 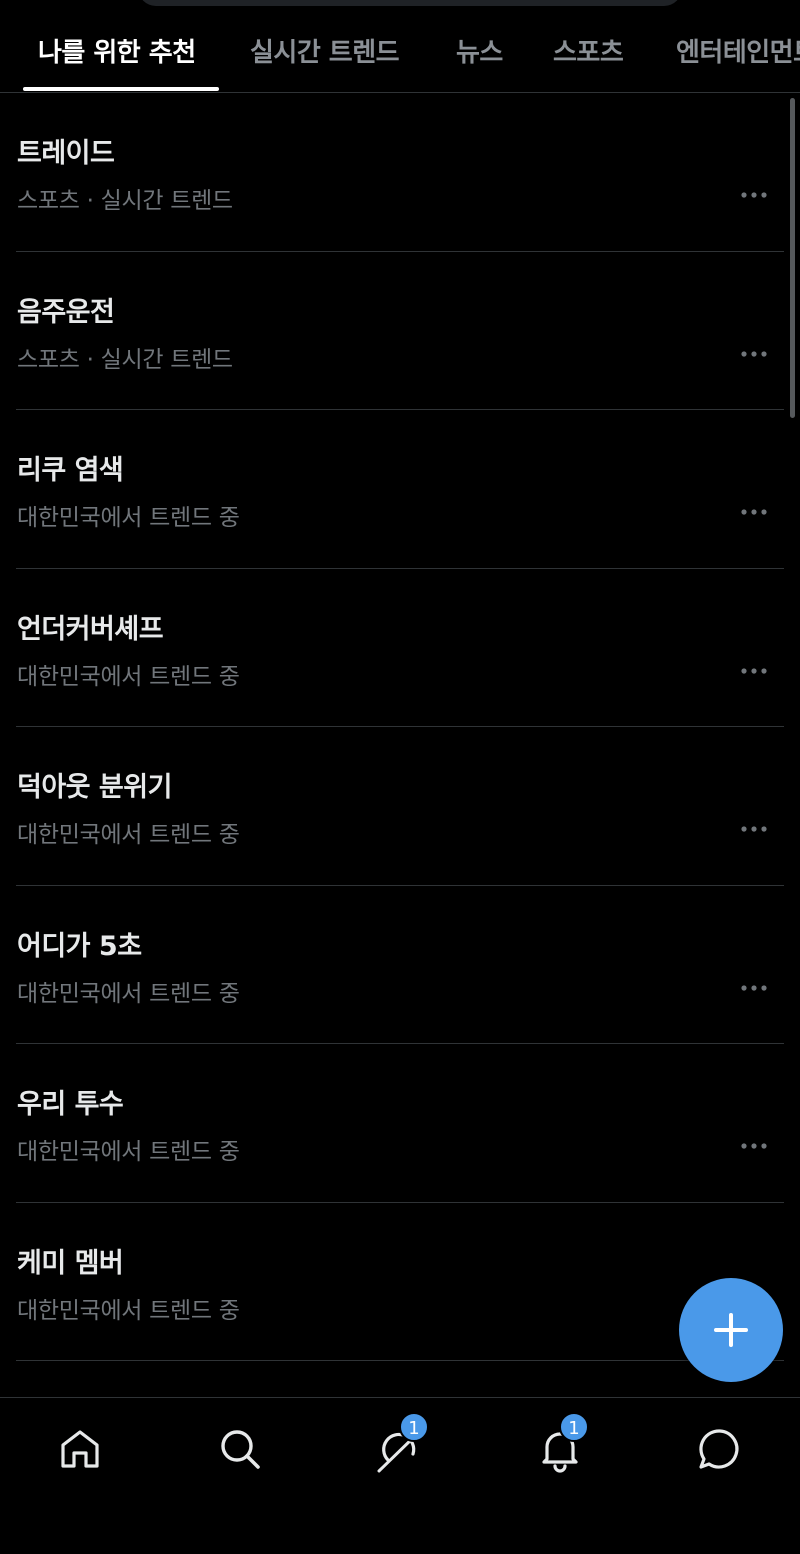 What do you see at coordinates (400, 806) in the screenshot?
I see `trend-item: 덕아웃 분위기 대한민국에서 트렌드 중` at bounding box center [400, 806].